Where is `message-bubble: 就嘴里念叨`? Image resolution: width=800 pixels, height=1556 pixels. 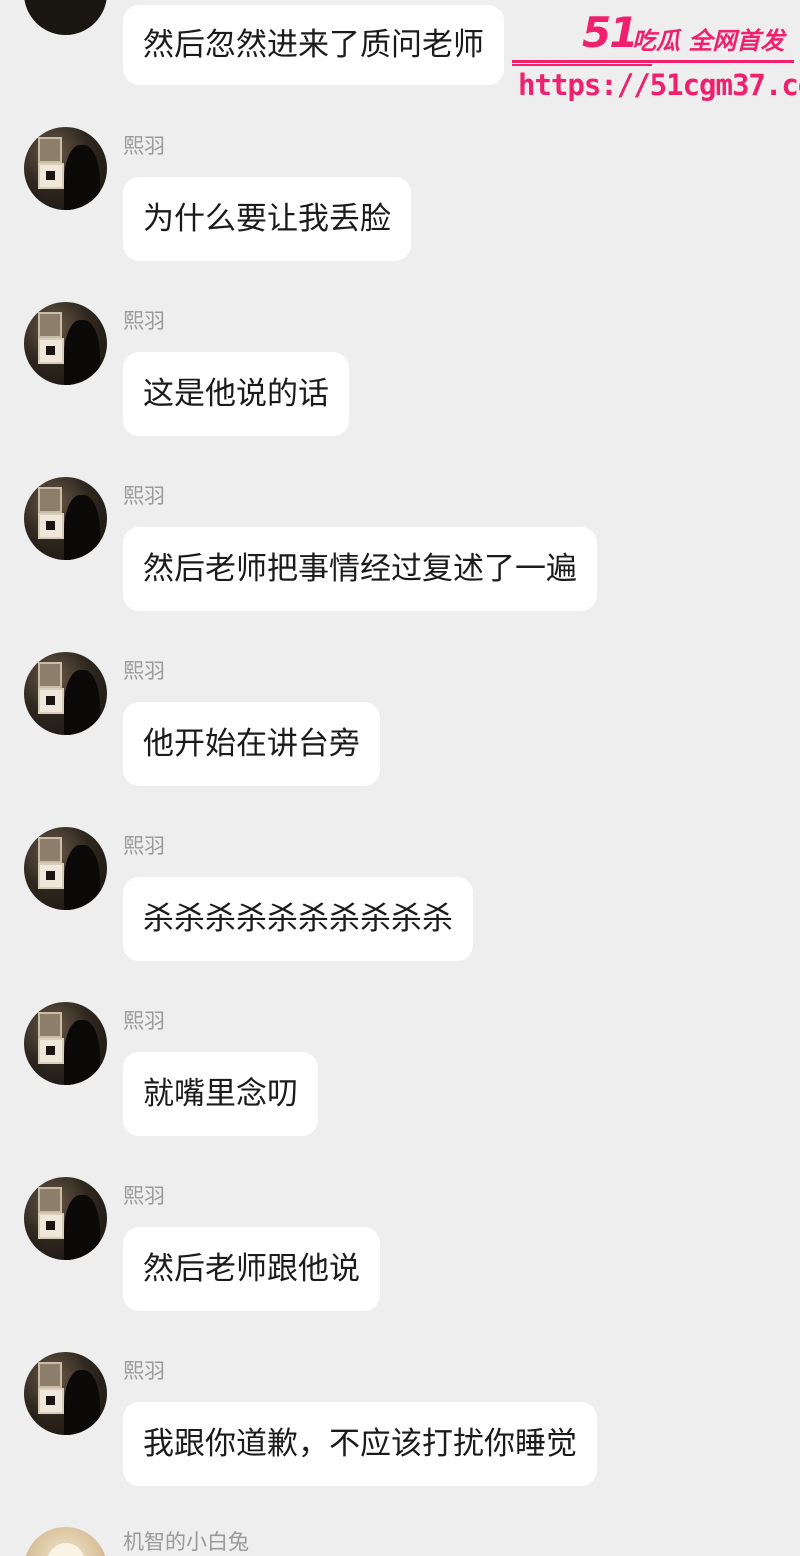 message-bubble: 就嘴里念叨 is located at coordinates (220, 1094).